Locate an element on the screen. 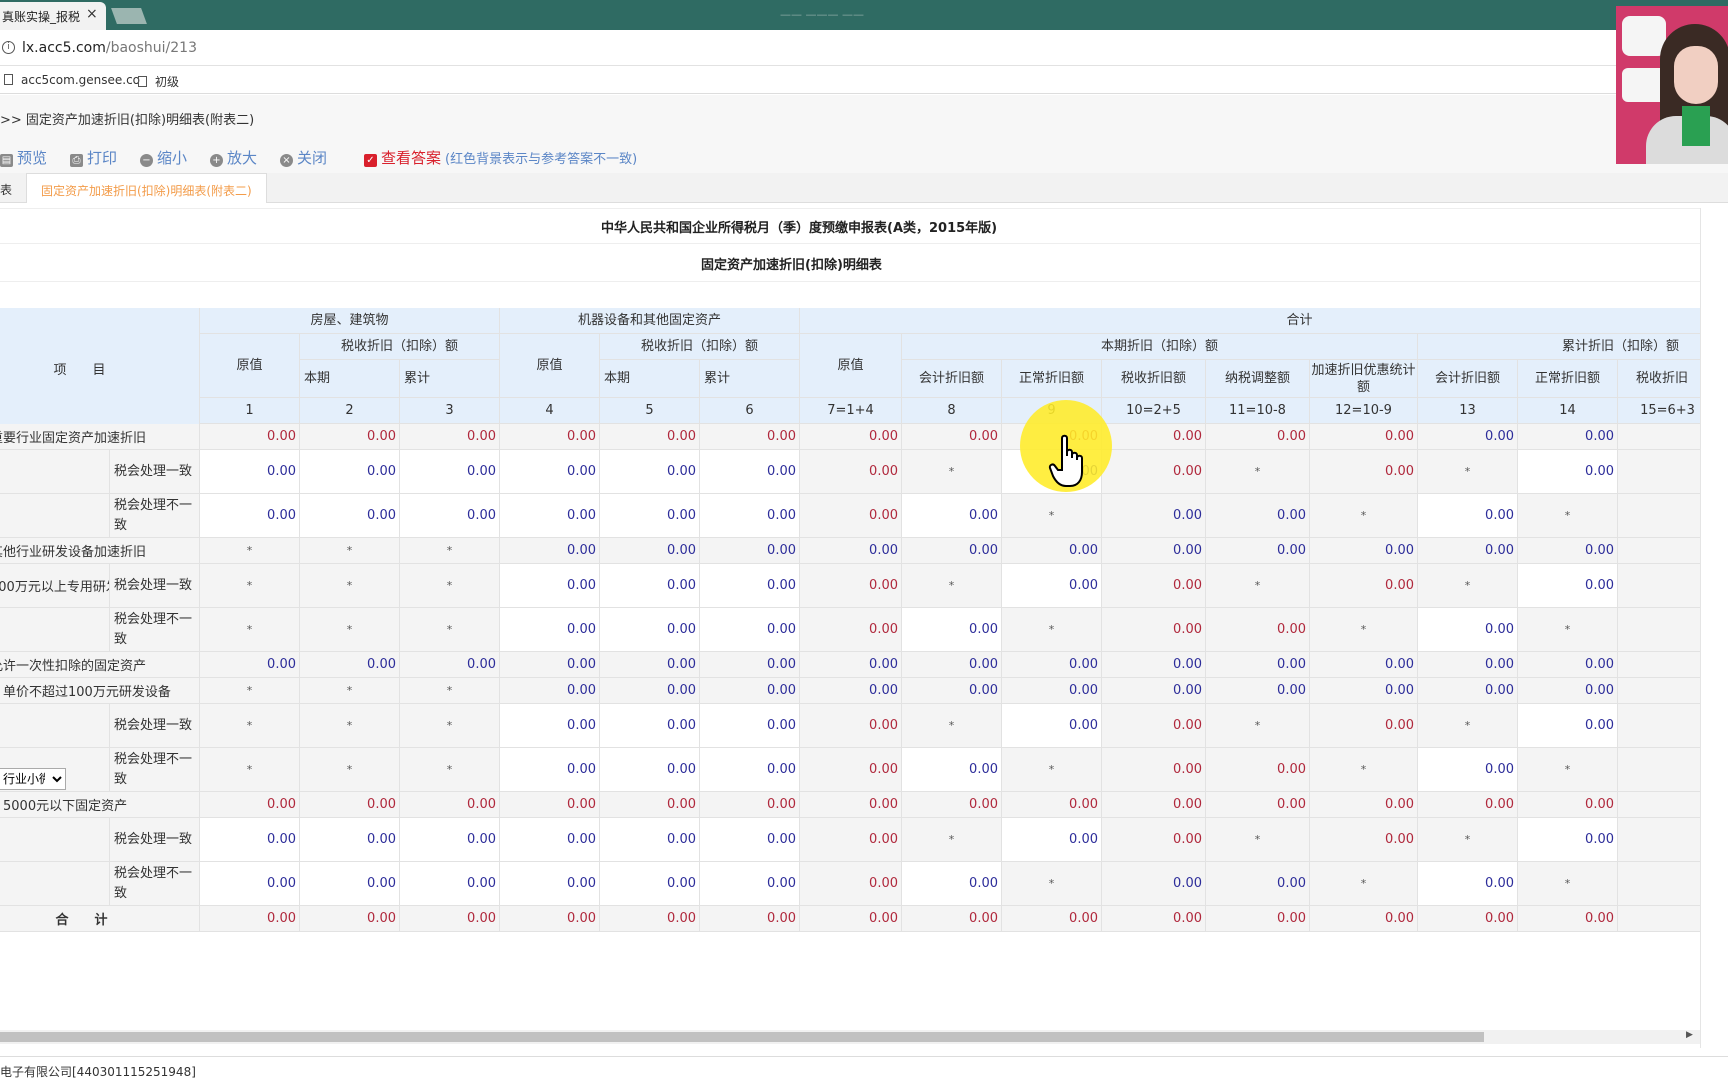 This screenshot has width=1728, height=1080. industry-select: 行业小微 is located at coordinates (33, 779).